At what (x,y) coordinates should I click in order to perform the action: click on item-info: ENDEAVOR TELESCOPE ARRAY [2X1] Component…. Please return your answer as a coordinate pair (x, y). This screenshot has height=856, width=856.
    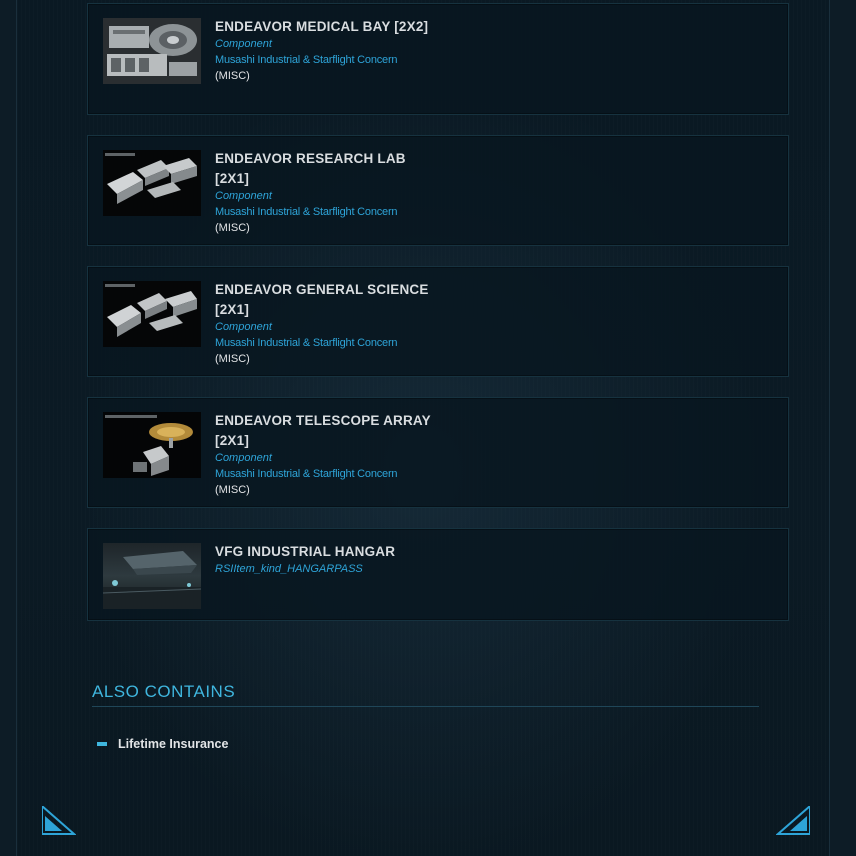
    Looking at the image, I should click on (325, 454).